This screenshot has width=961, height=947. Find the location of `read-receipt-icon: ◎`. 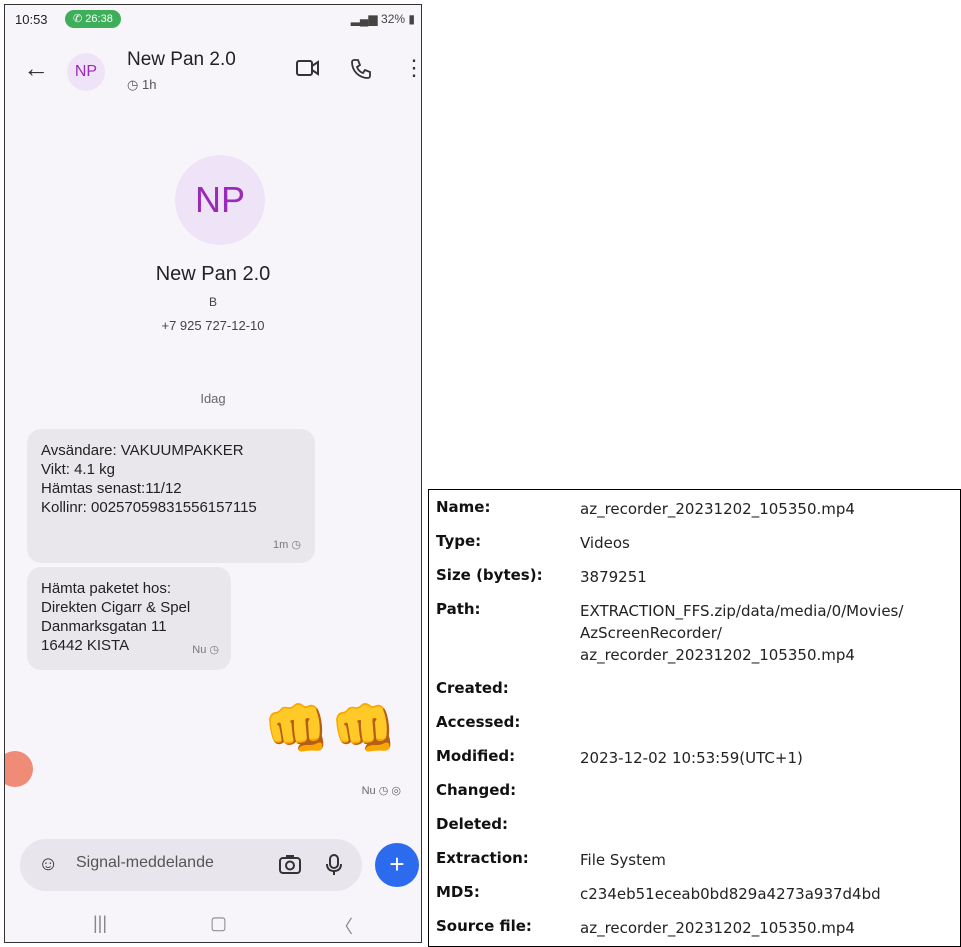

read-receipt-icon: ◎ is located at coordinates (396, 791).